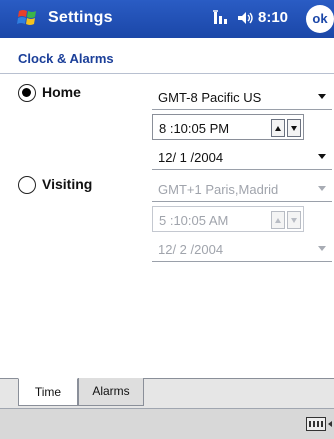 The height and width of the screenshot is (439, 334). What do you see at coordinates (27, 93) in the screenshot?
I see `home-radio` at bounding box center [27, 93].